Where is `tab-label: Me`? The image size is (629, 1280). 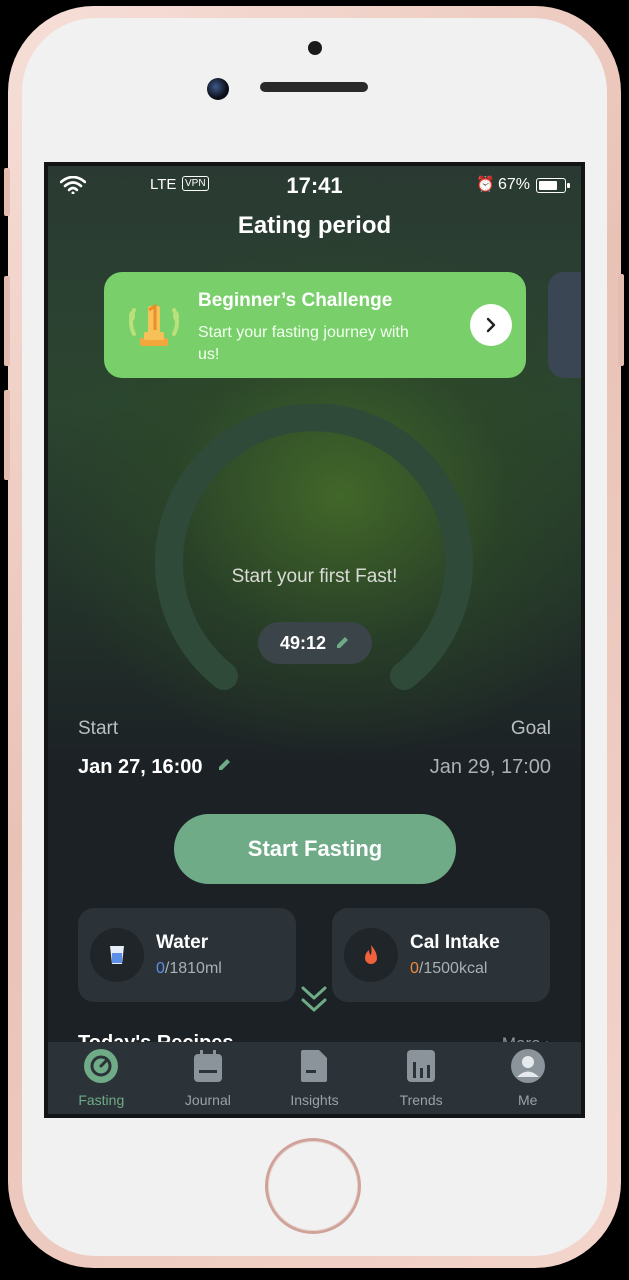
tab-label: Me is located at coordinates (527, 1100).